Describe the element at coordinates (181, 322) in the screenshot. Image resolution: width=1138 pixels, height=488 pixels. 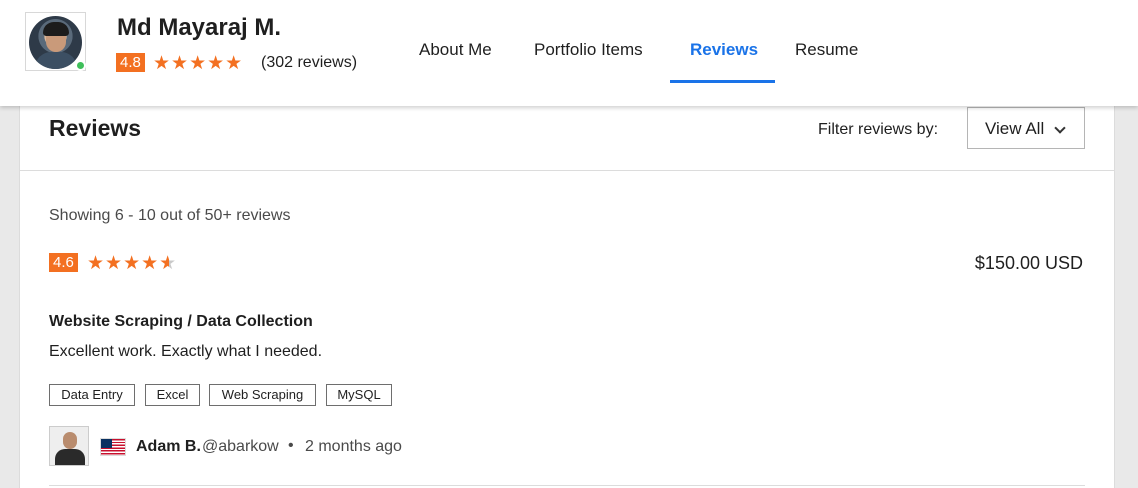
I see `project-title: Website Scraping / Data Collection` at that location.